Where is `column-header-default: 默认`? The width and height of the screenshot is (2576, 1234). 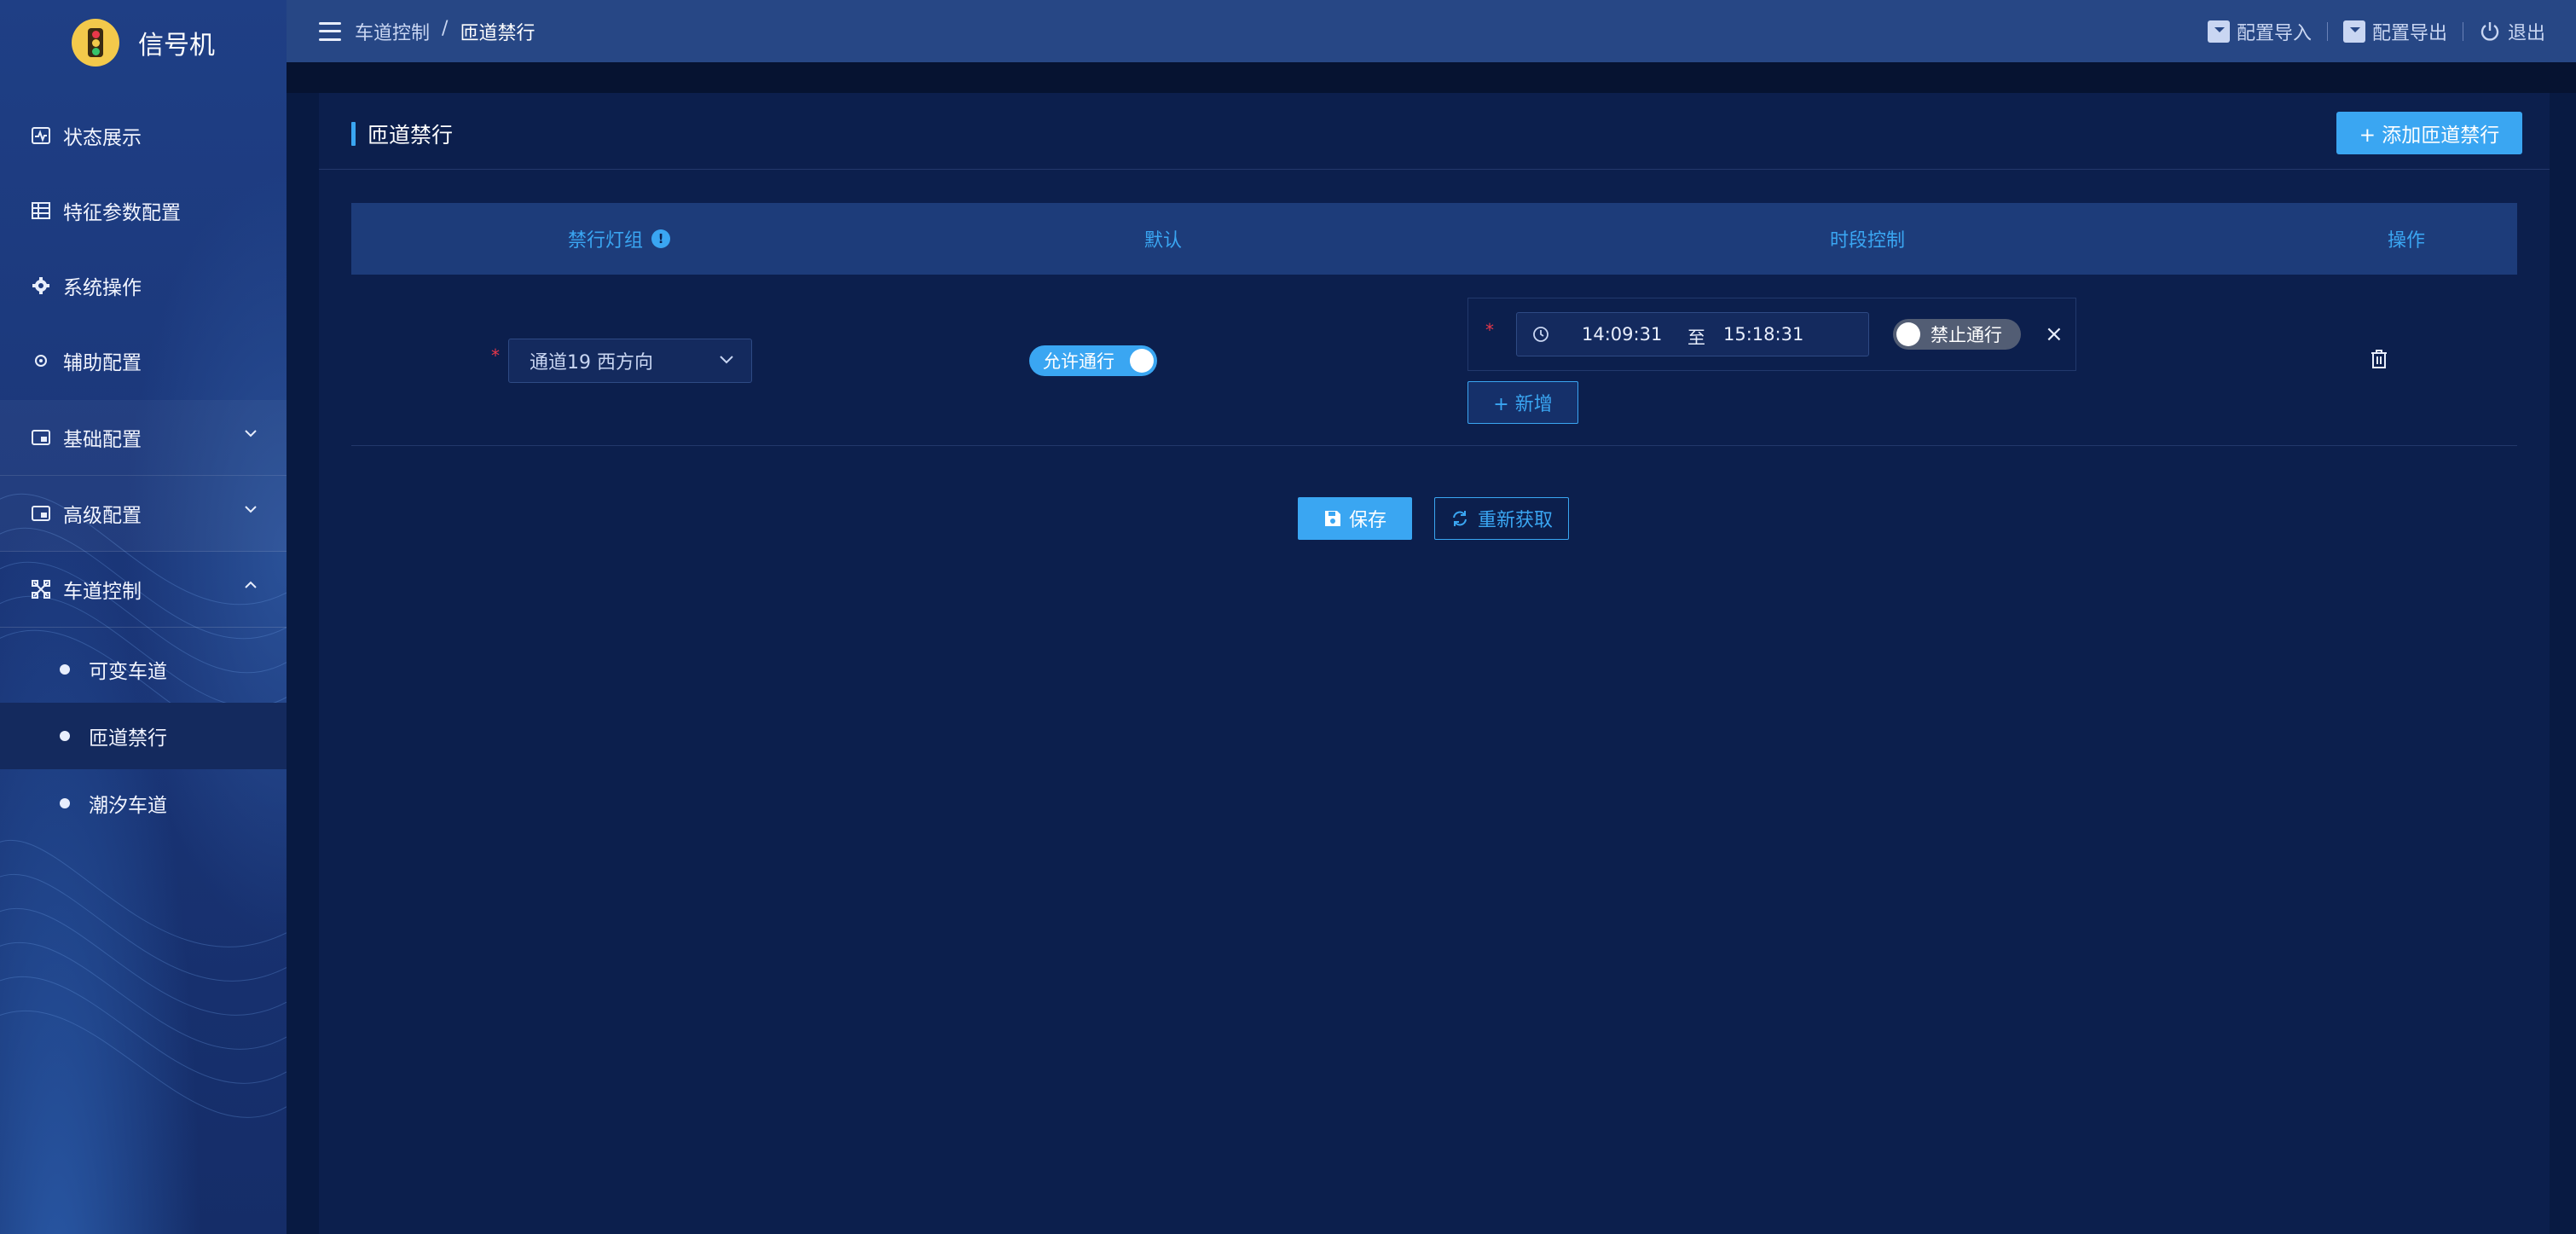 column-header-default: 默认 is located at coordinates (1162, 241).